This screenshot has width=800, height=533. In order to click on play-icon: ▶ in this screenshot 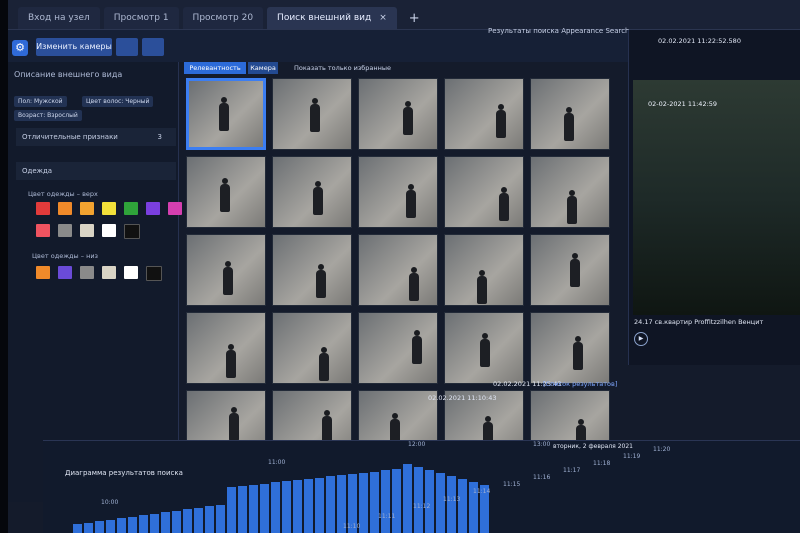, I will do `click(641, 339)`.